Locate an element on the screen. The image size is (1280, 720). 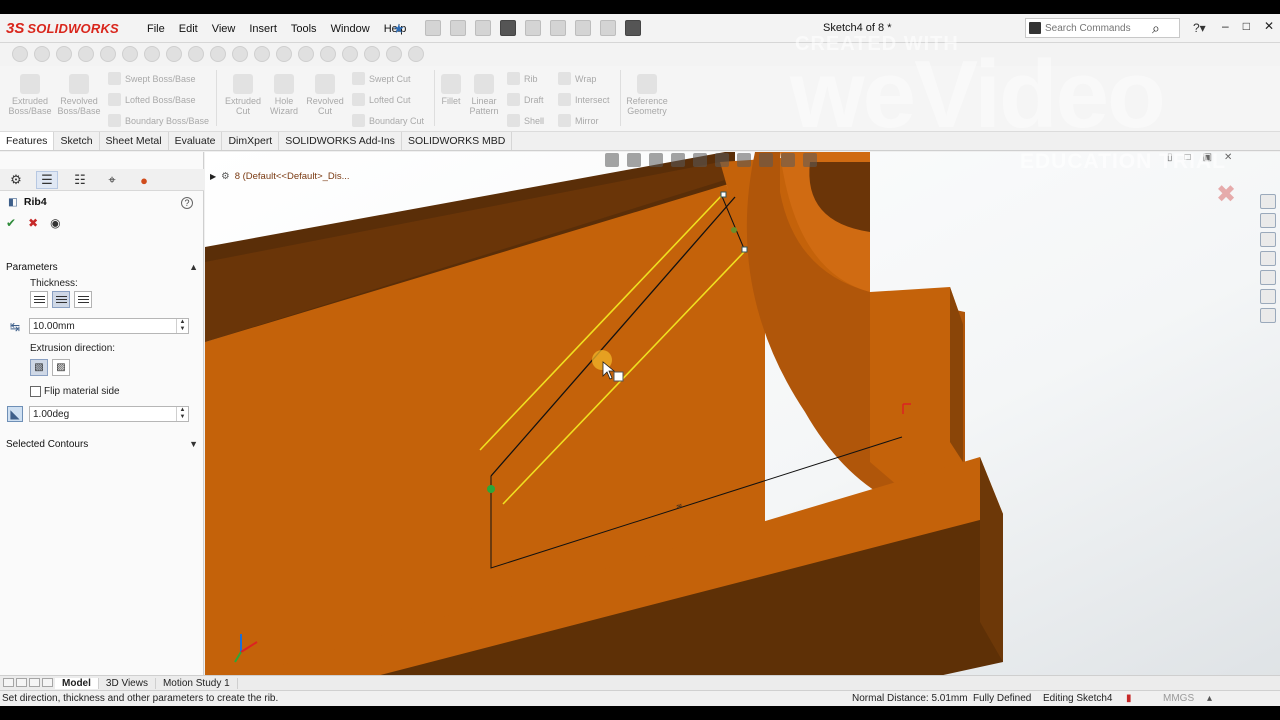
zoom-area-icon is located at coordinates (634, 160).